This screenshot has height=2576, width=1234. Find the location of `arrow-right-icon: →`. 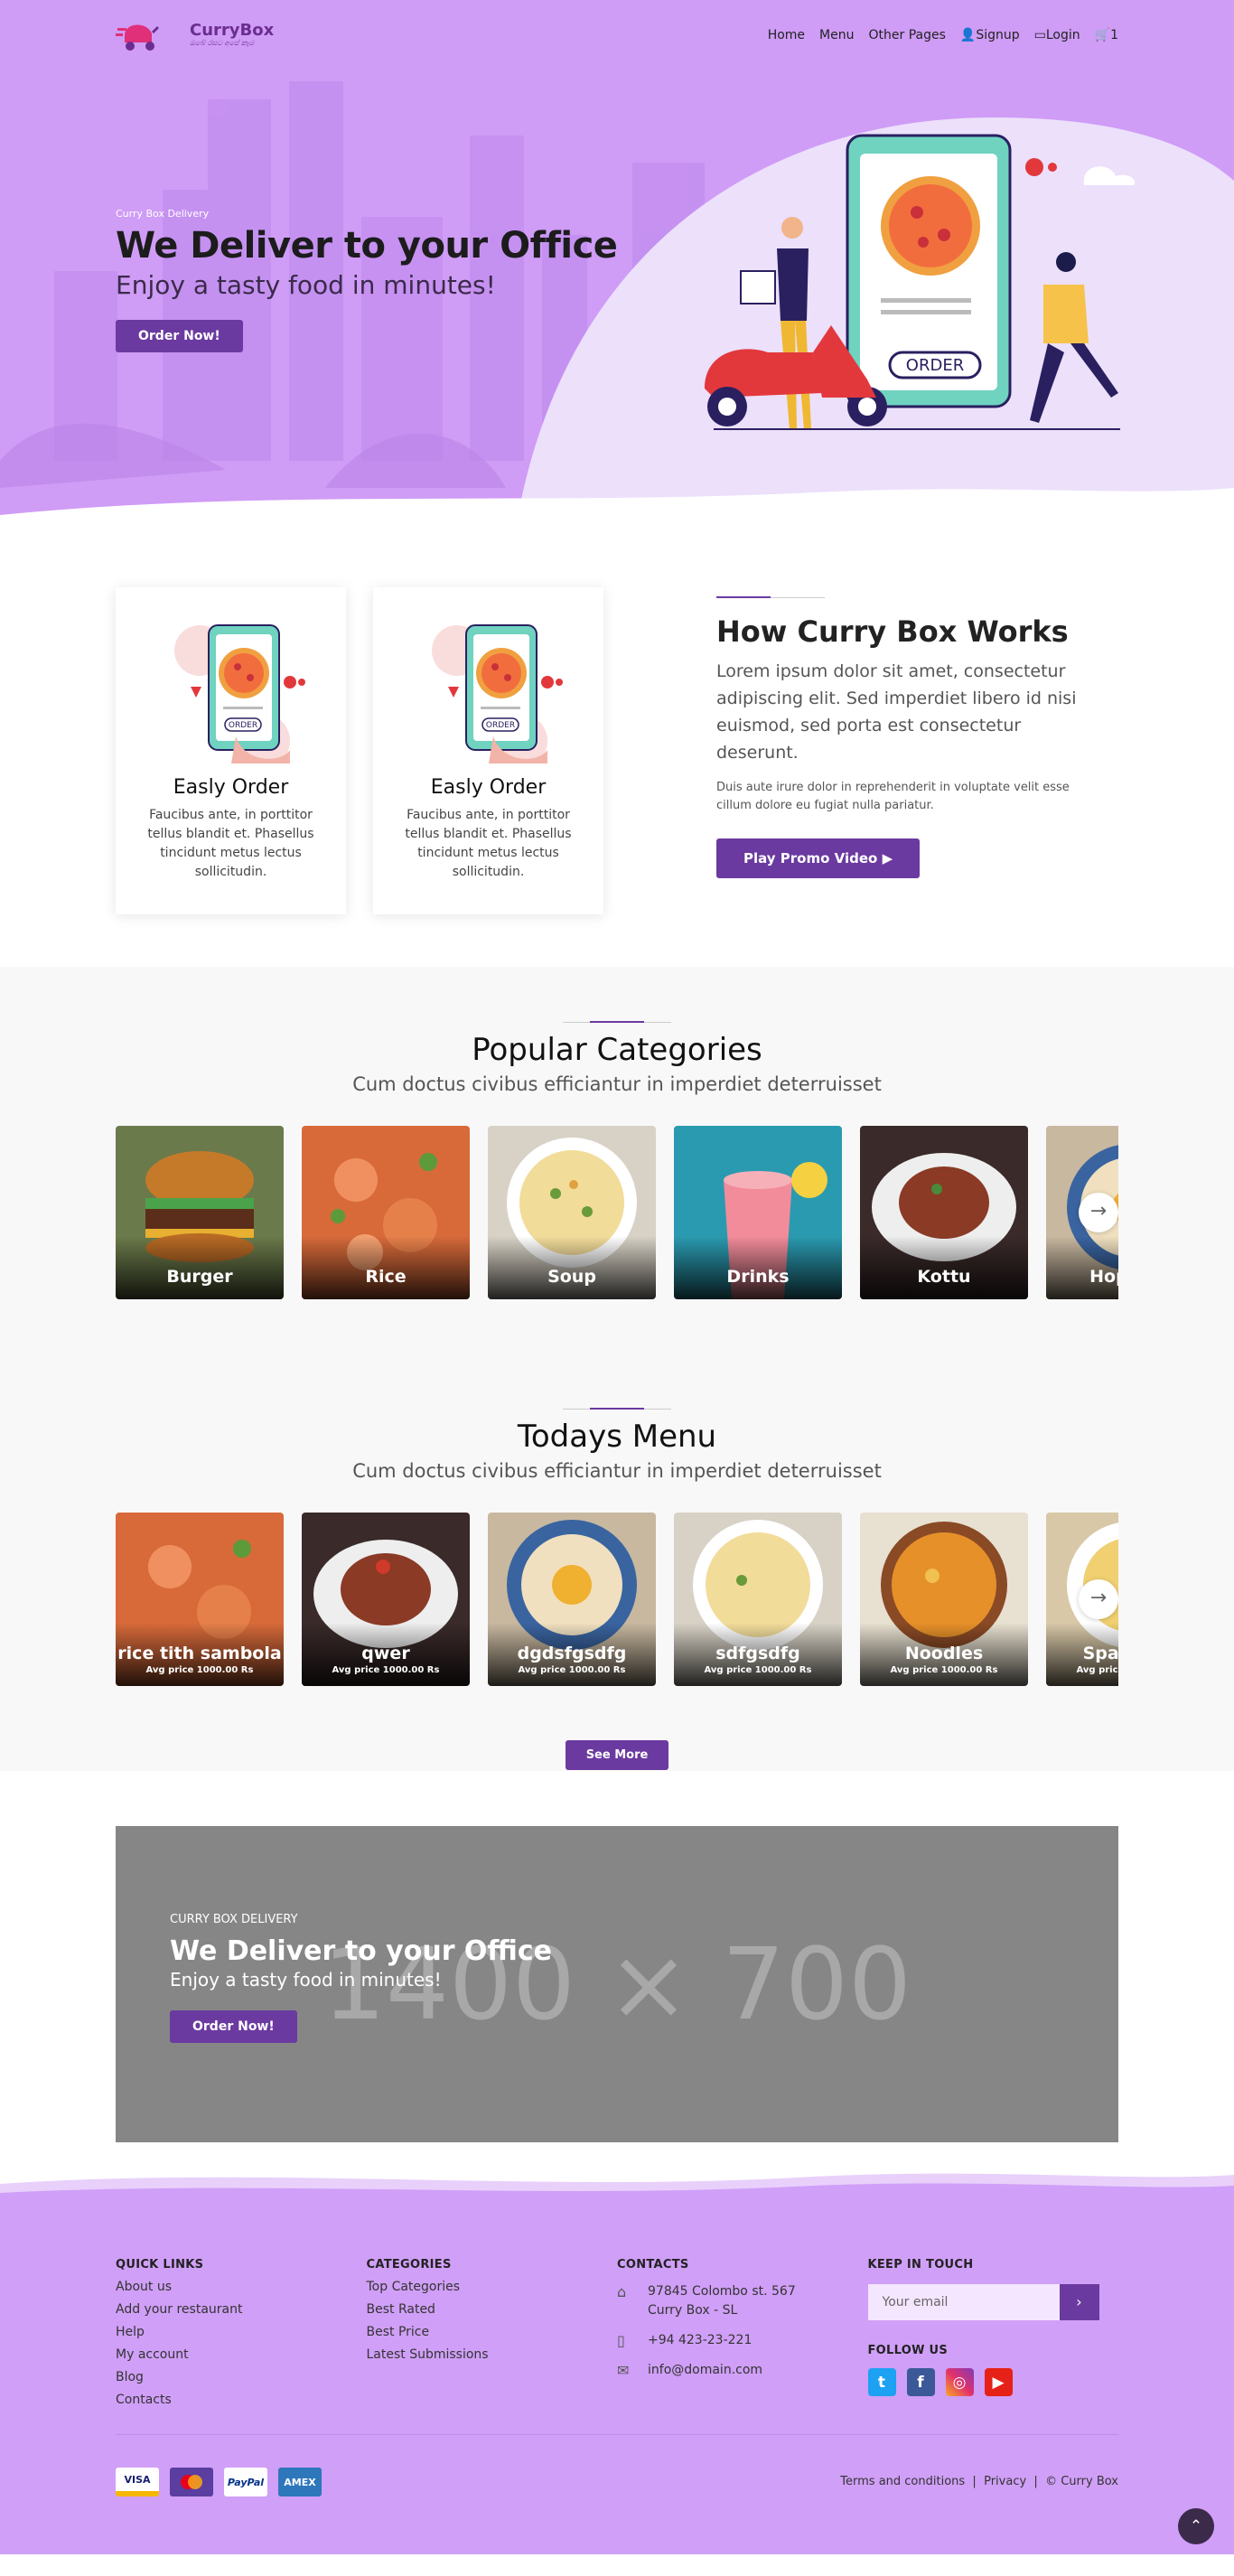

arrow-right-icon: → is located at coordinates (1098, 1211).